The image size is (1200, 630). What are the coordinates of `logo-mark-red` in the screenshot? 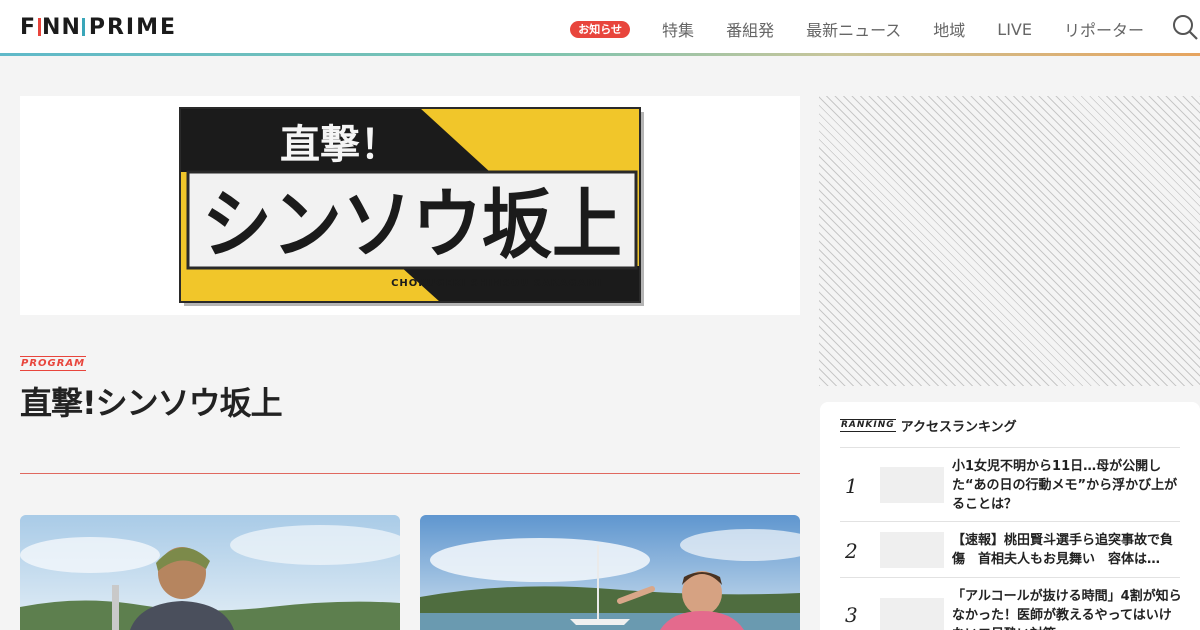 It's located at (40, 27).